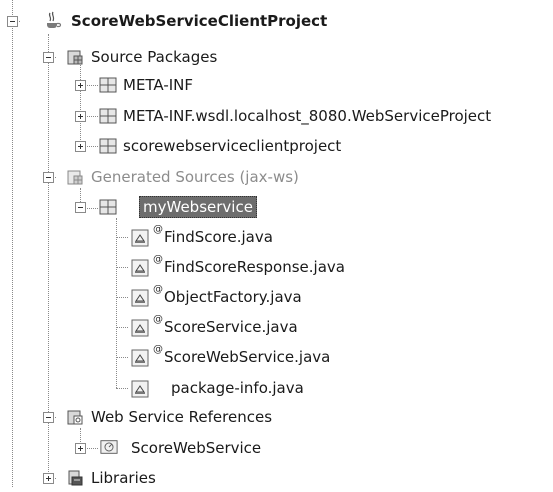 The image size is (553, 492). What do you see at coordinates (237, 388) in the screenshot?
I see `node-label: package-info.java` at bounding box center [237, 388].